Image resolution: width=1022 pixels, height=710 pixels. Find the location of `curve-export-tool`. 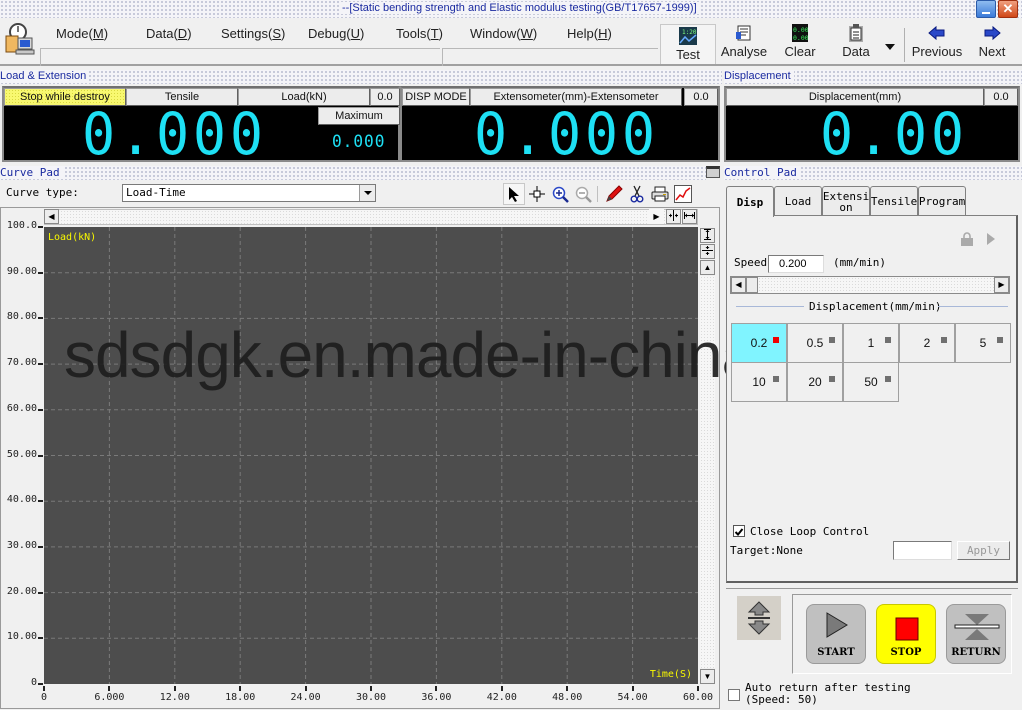

curve-export-tool is located at coordinates (683, 194).